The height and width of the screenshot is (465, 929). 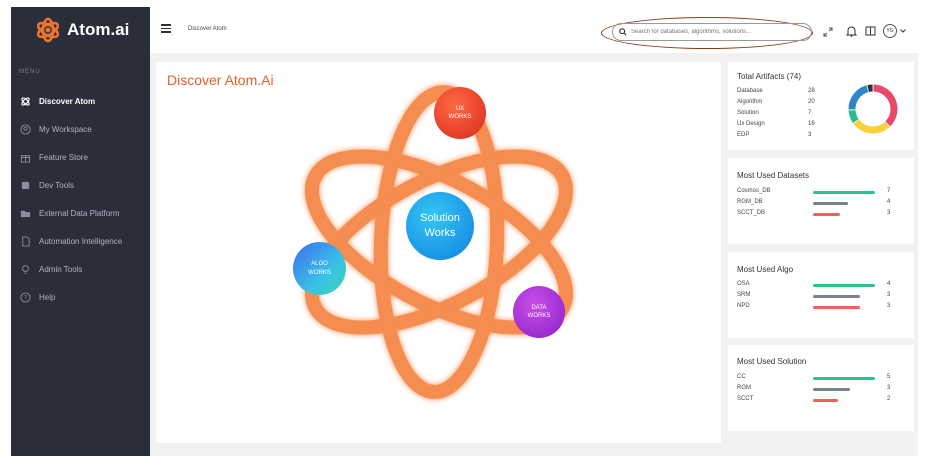 I want to click on bar-label: SRM, so click(x=744, y=295).